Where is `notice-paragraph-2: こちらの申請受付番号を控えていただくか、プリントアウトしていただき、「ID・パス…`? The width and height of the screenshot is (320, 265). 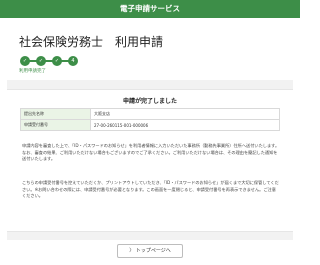 notice-paragraph-2: こちらの申請受付番号を控えていただくか、プリントアウトしていただき、「ID・パス… is located at coordinates (150, 189).